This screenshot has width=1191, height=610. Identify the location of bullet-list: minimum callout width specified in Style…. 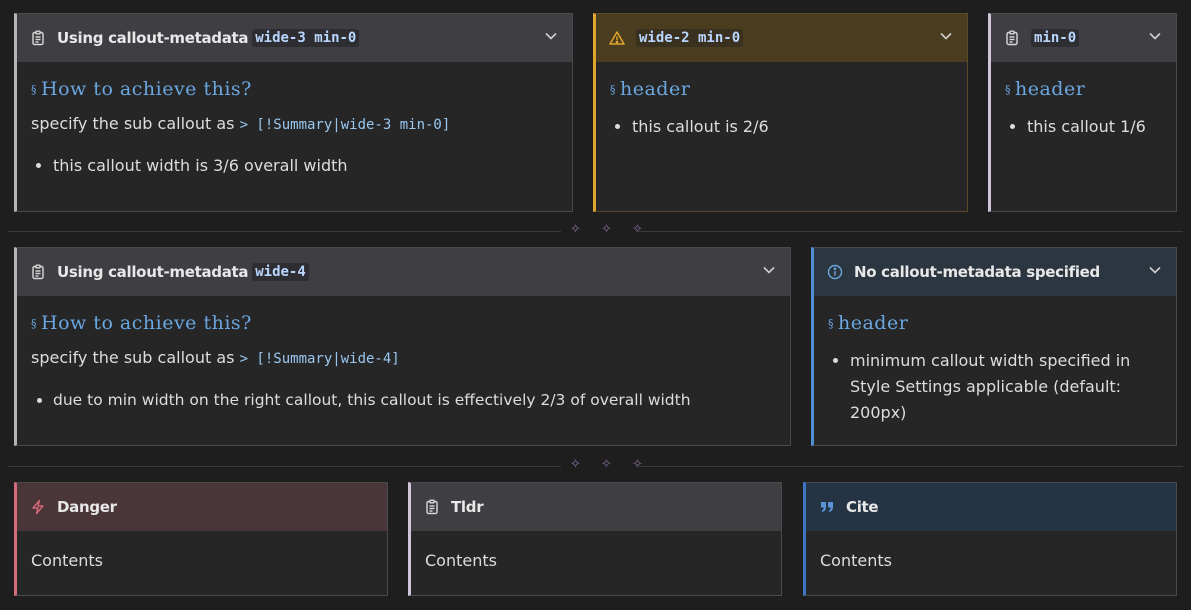
(995, 387).